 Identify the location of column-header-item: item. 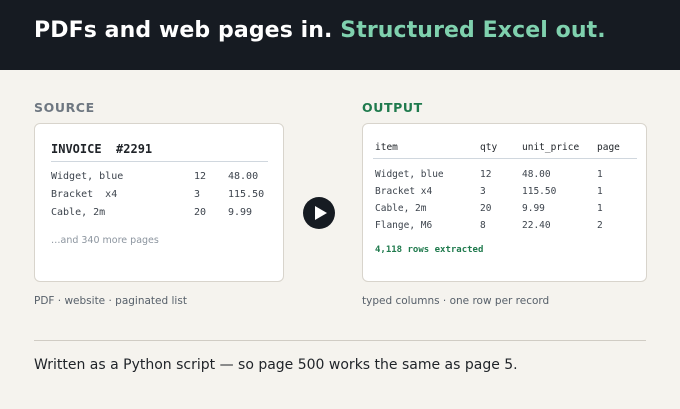
(386, 147).